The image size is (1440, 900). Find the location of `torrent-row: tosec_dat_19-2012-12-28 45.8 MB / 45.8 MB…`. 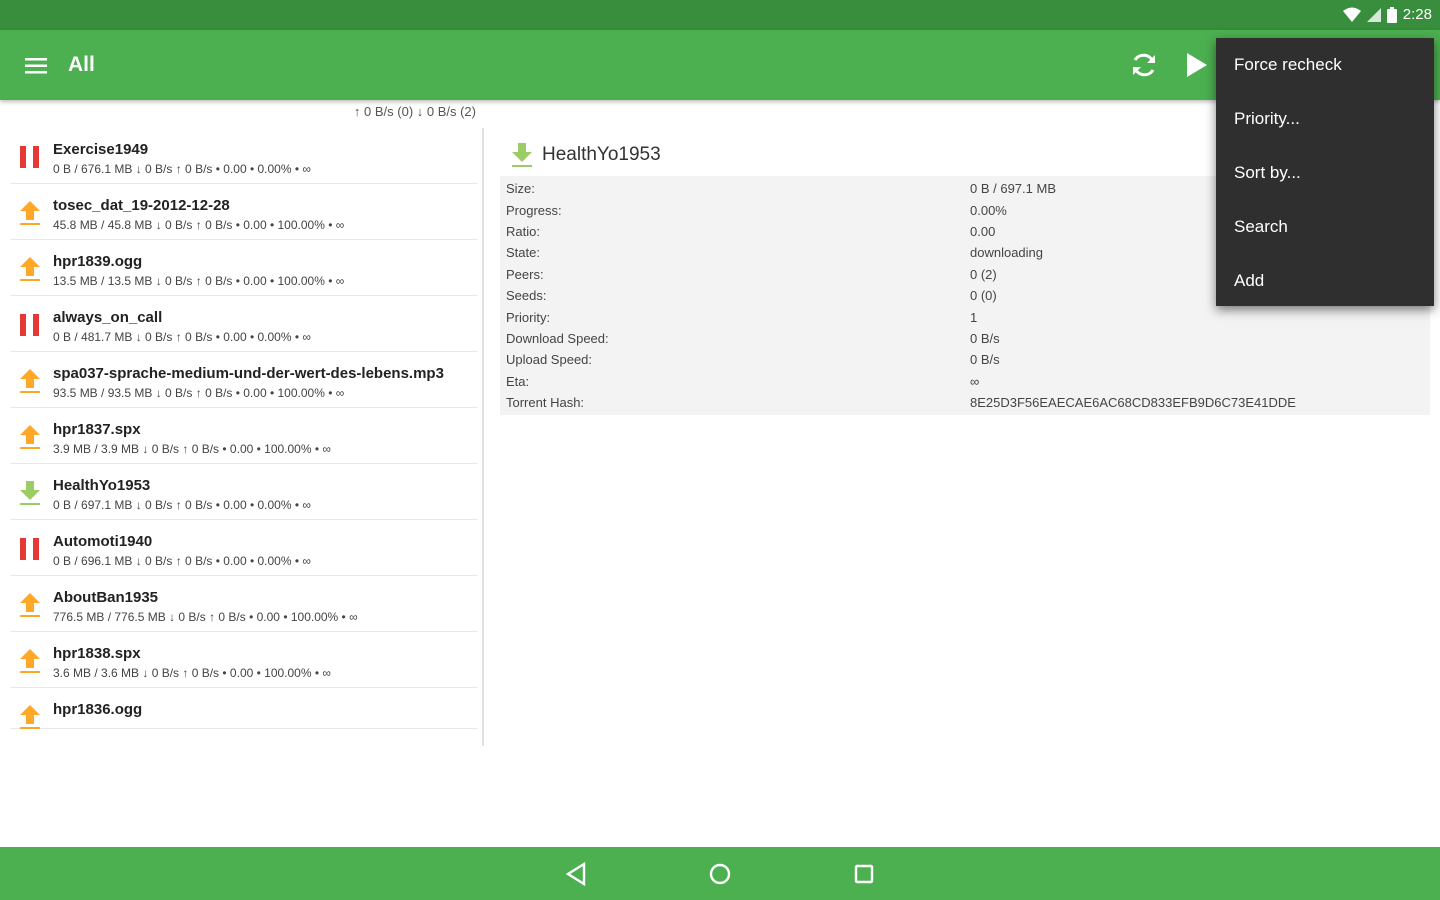

torrent-row: tosec_dat_19-2012-12-28 45.8 MB / 45.8 MB… is located at coordinates (244, 212).